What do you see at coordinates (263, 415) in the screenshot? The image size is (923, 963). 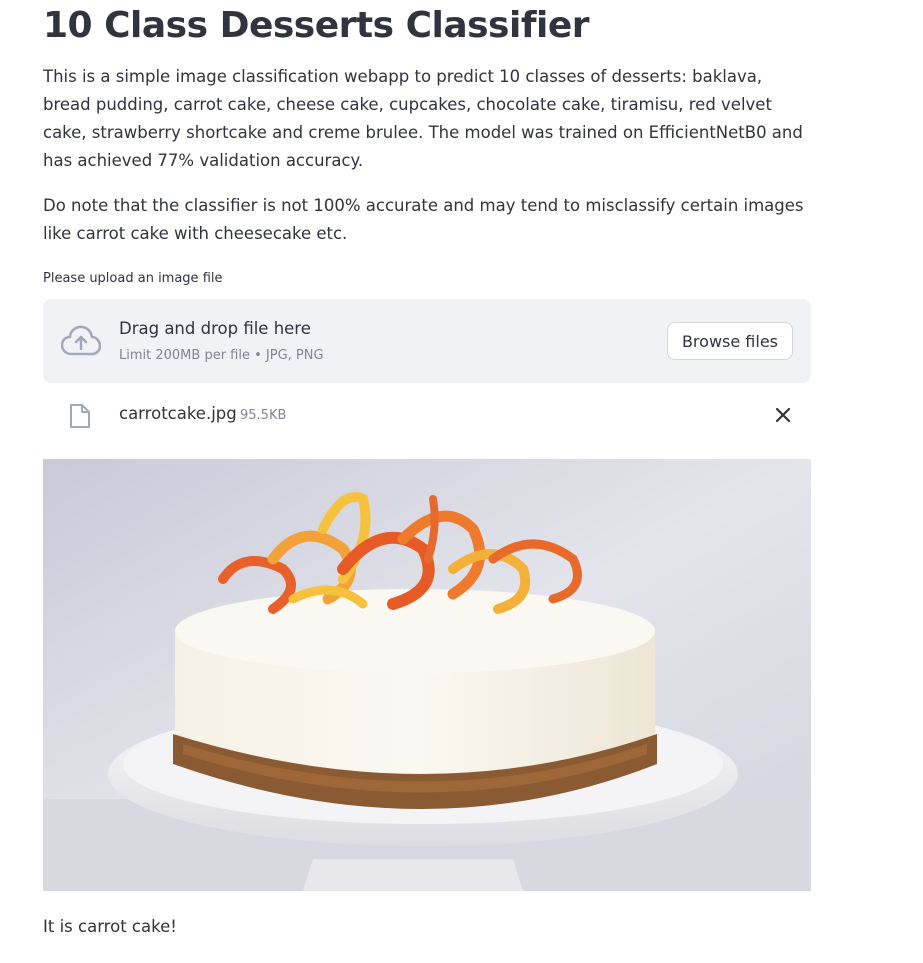 I see `file-size: 95.5KB` at bounding box center [263, 415].